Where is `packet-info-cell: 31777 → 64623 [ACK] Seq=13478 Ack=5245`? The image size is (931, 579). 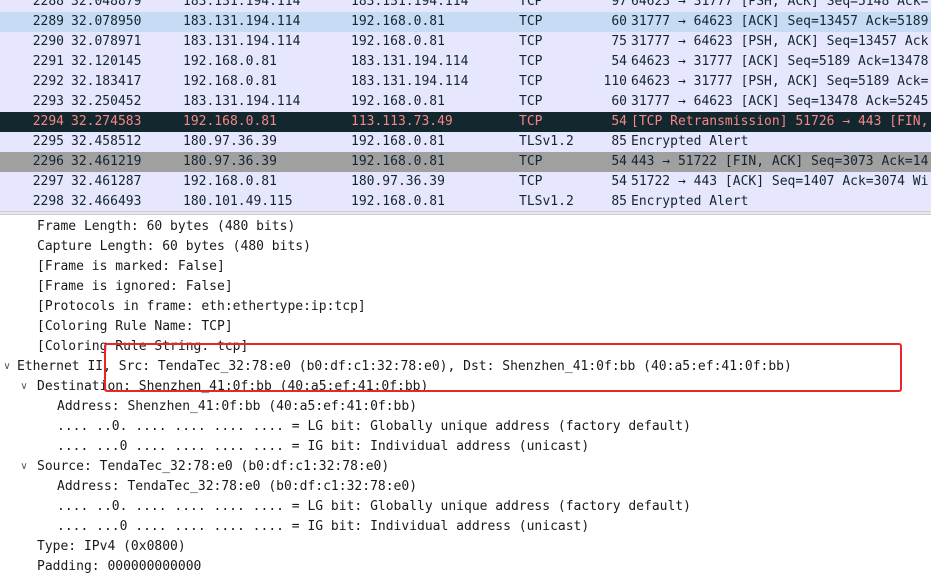
packet-info-cell: 31777 → 64623 [ACK] Seq=13478 Ack=5245 is located at coordinates (780, 101).